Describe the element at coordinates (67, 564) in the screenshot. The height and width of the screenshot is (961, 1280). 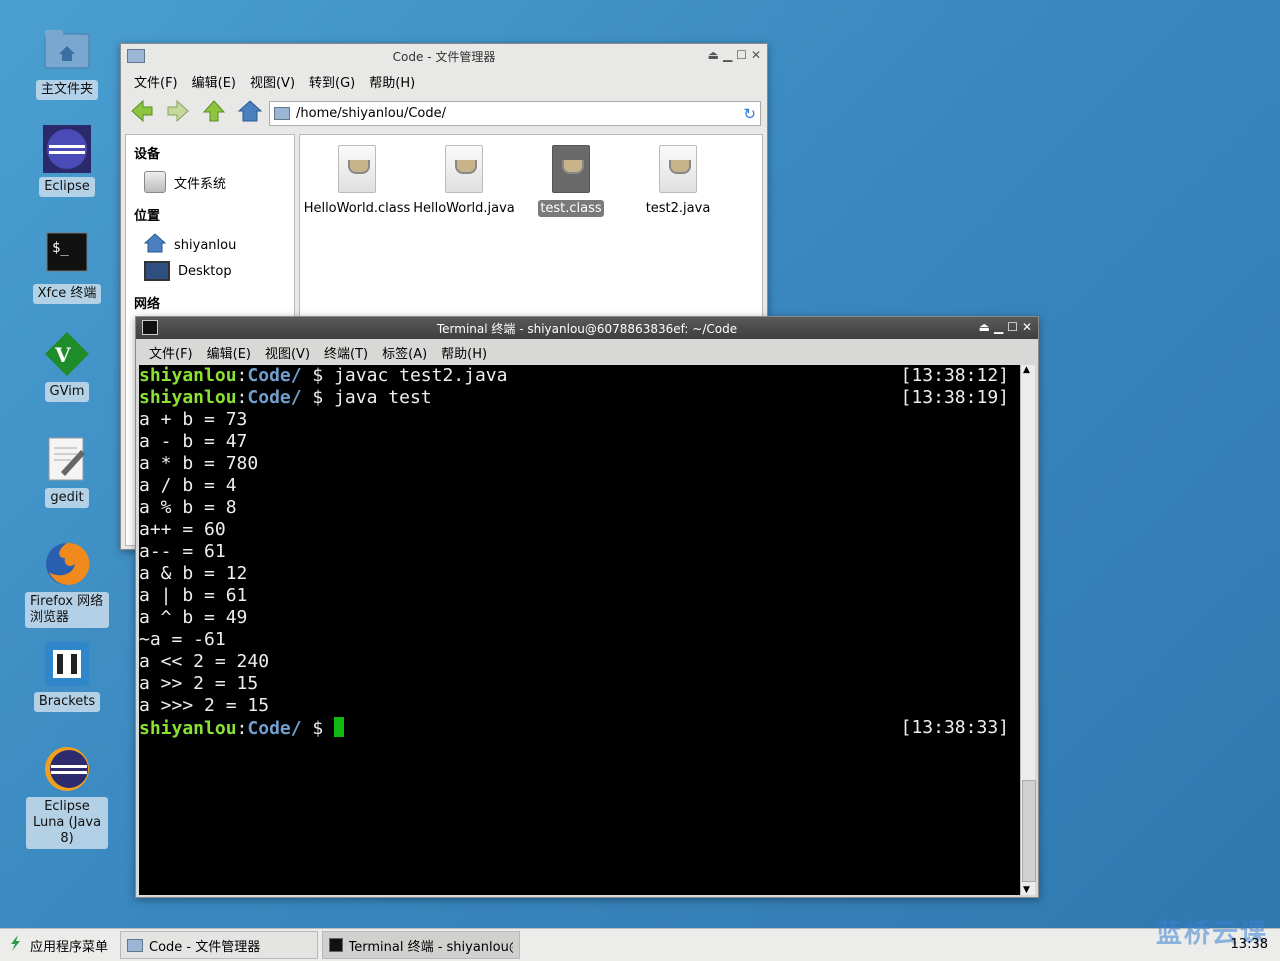
I see `firefox-icon` at that location.